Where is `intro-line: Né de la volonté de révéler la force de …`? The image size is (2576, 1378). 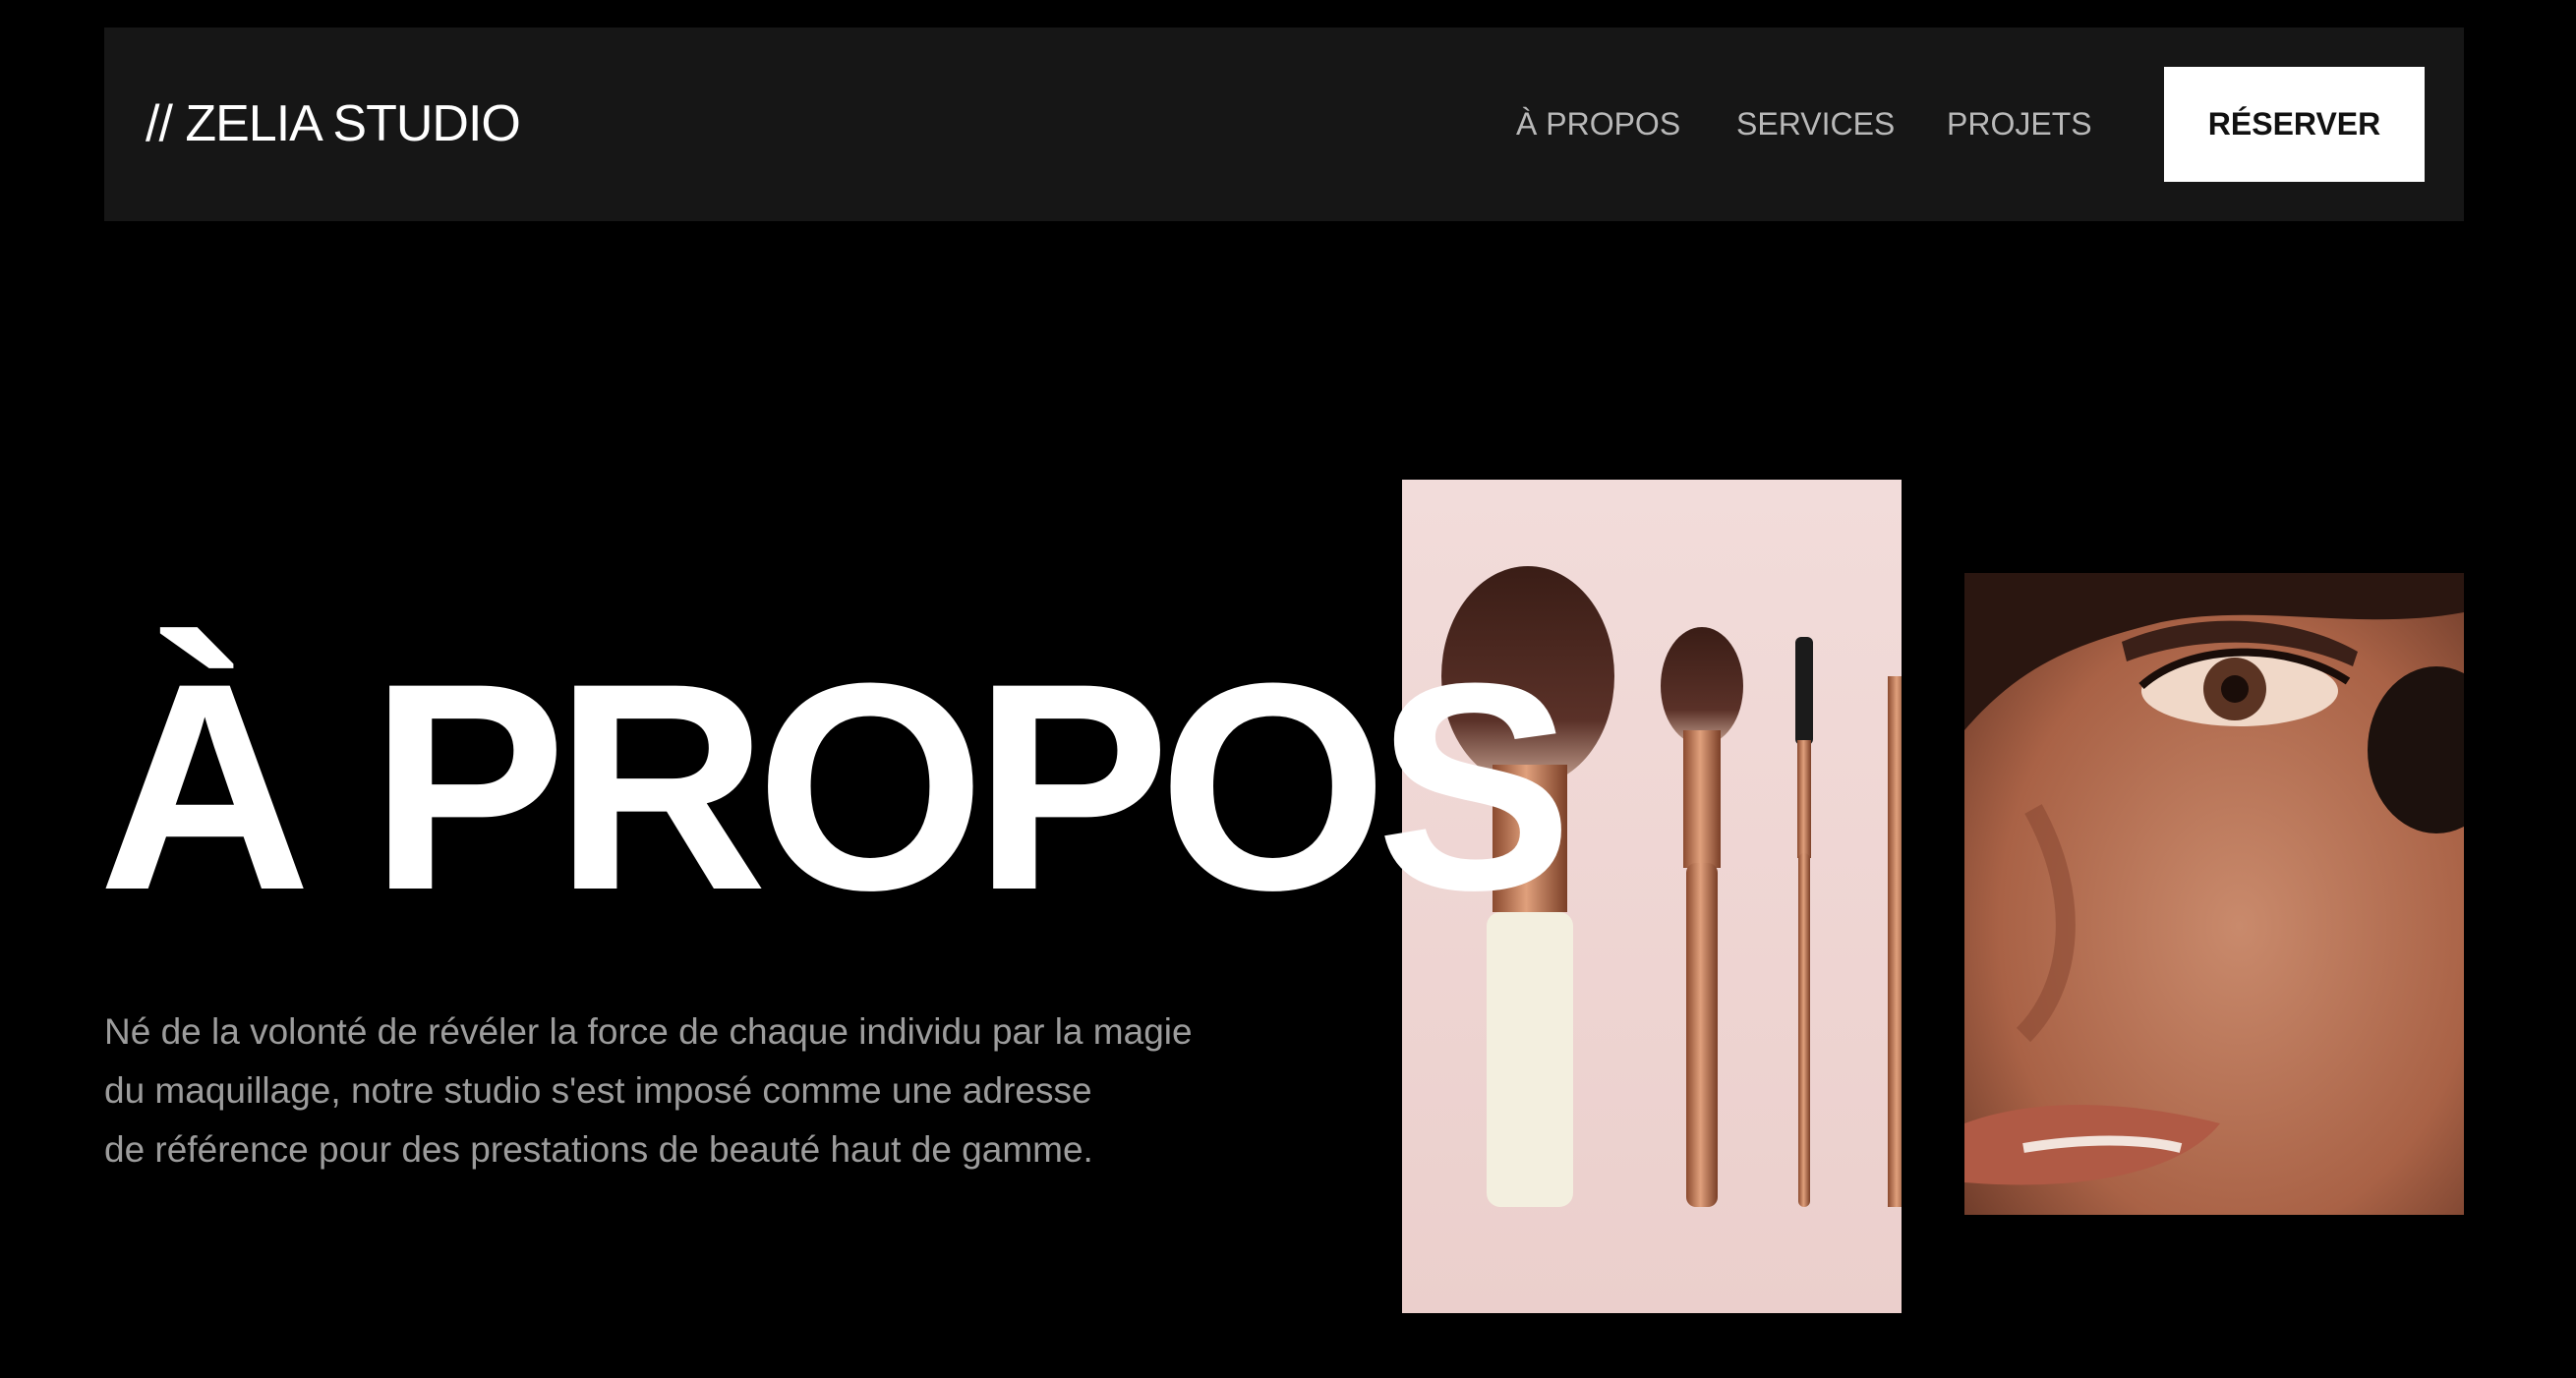 intro-line: Né de la volonté de révéler la force de … is located at coordinates (648, 1031).